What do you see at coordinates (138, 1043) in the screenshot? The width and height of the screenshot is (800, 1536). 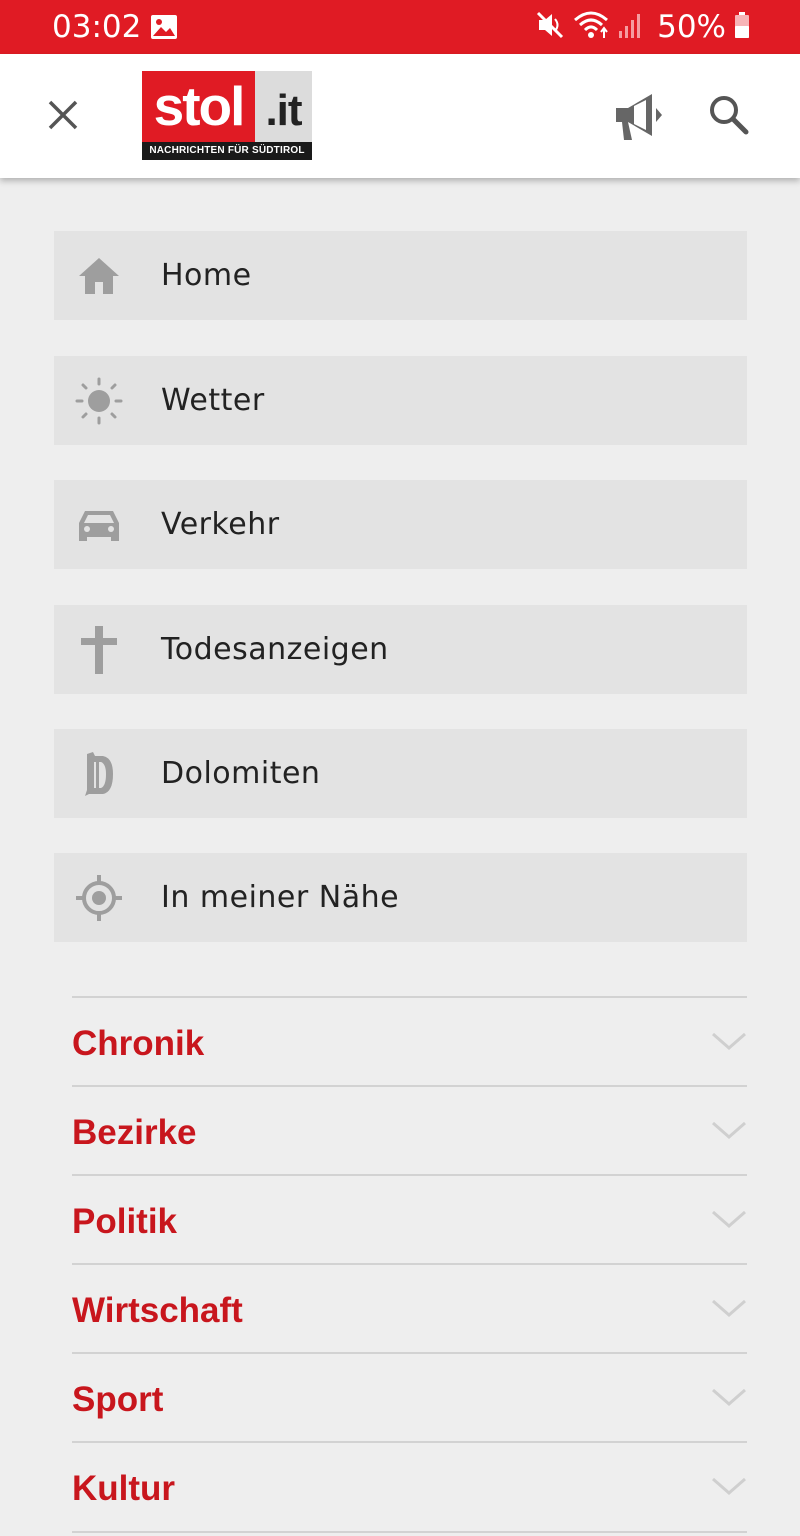 I see `section-label: Chronik` at bounding box center [138, 1043].